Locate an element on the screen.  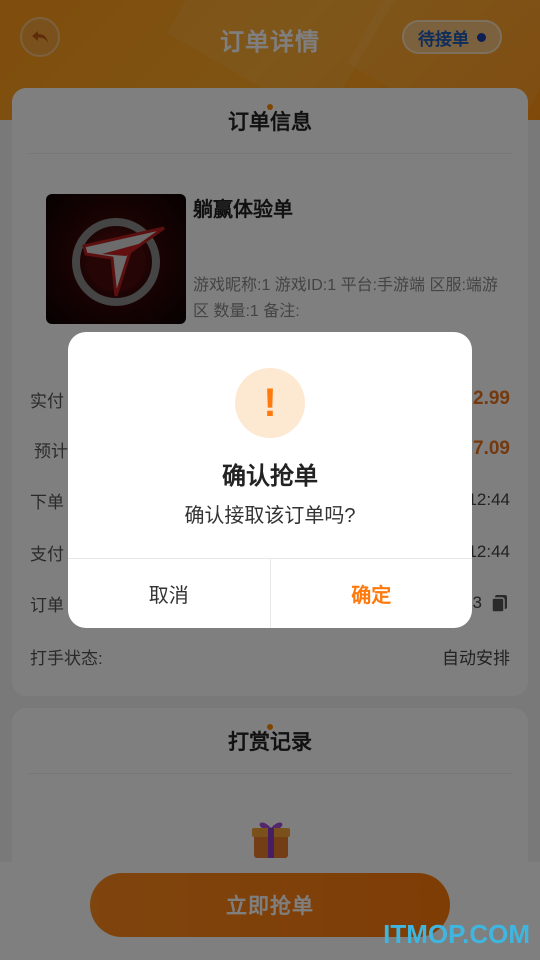
confirm-button: 确定 is located at coordinates (371, 593).